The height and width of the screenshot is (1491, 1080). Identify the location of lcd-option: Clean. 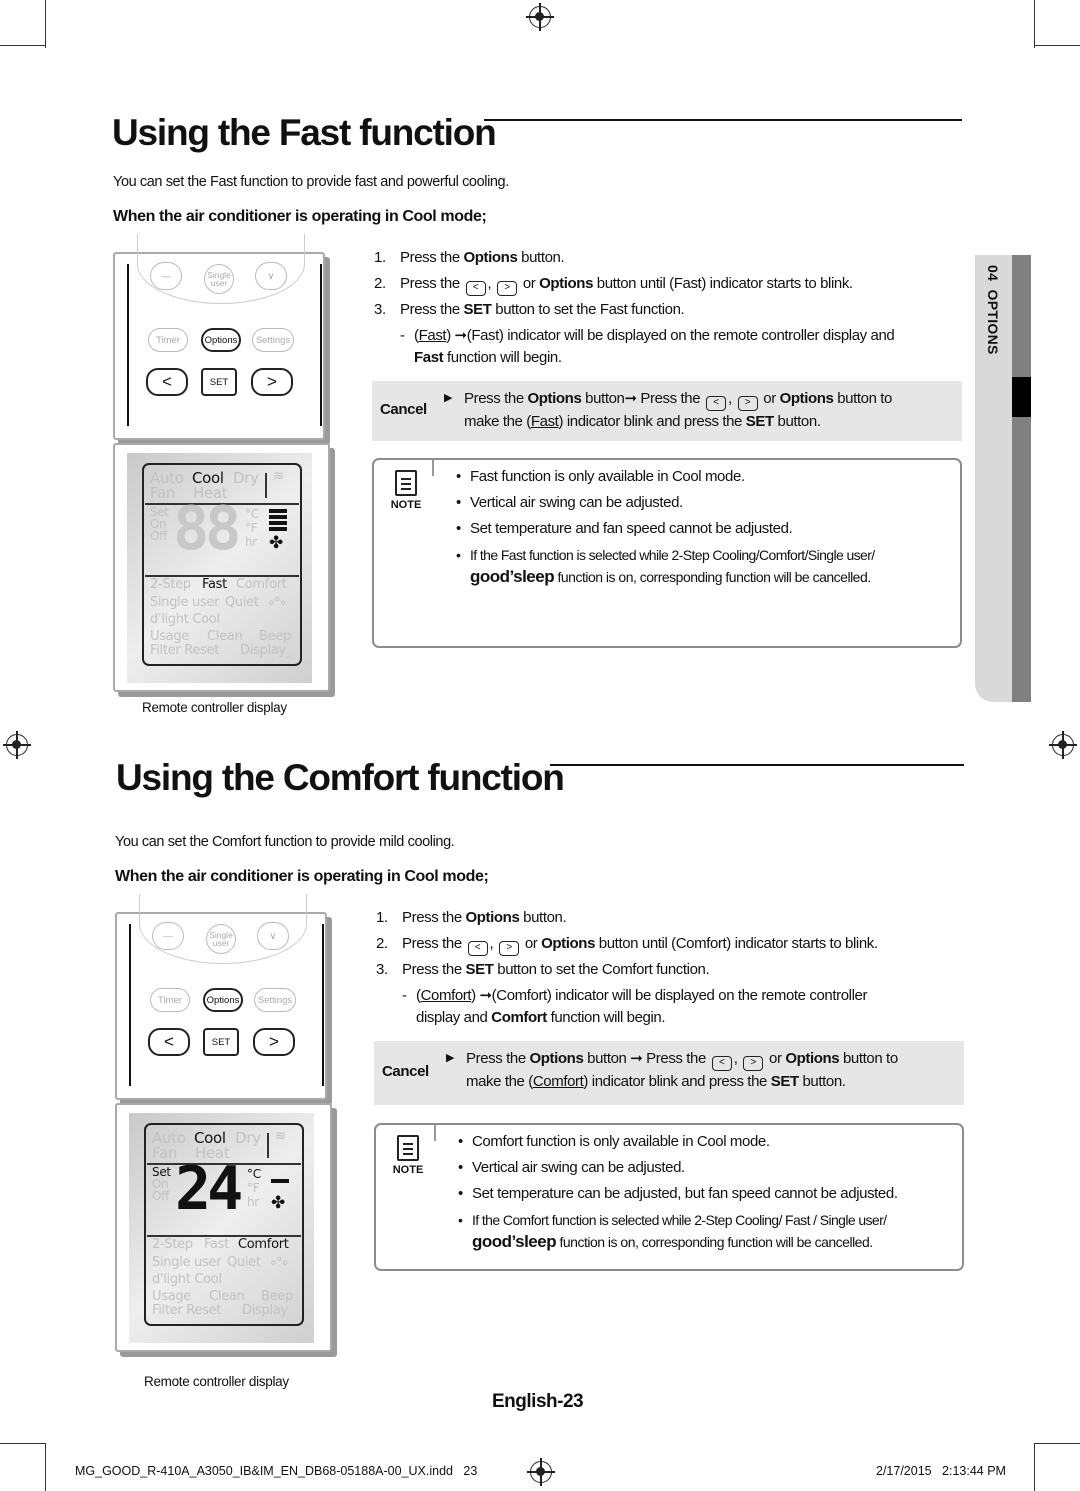
(225, 636).